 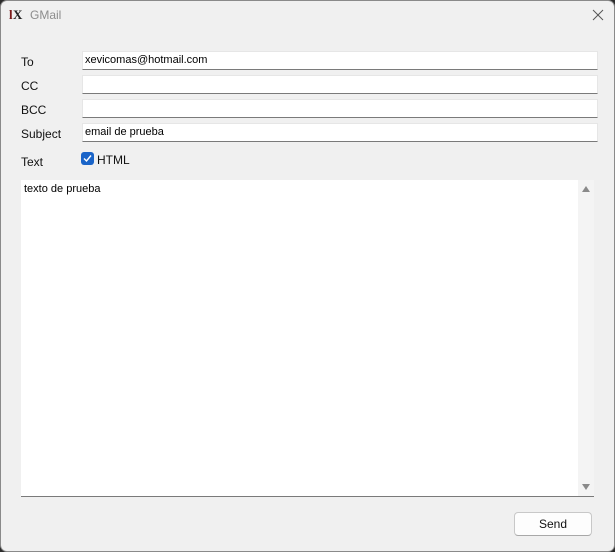 What do you see at coordinates (41, 134) in the screenshot?
I see `subject-label: Subject` at bounding box center [41, 134].